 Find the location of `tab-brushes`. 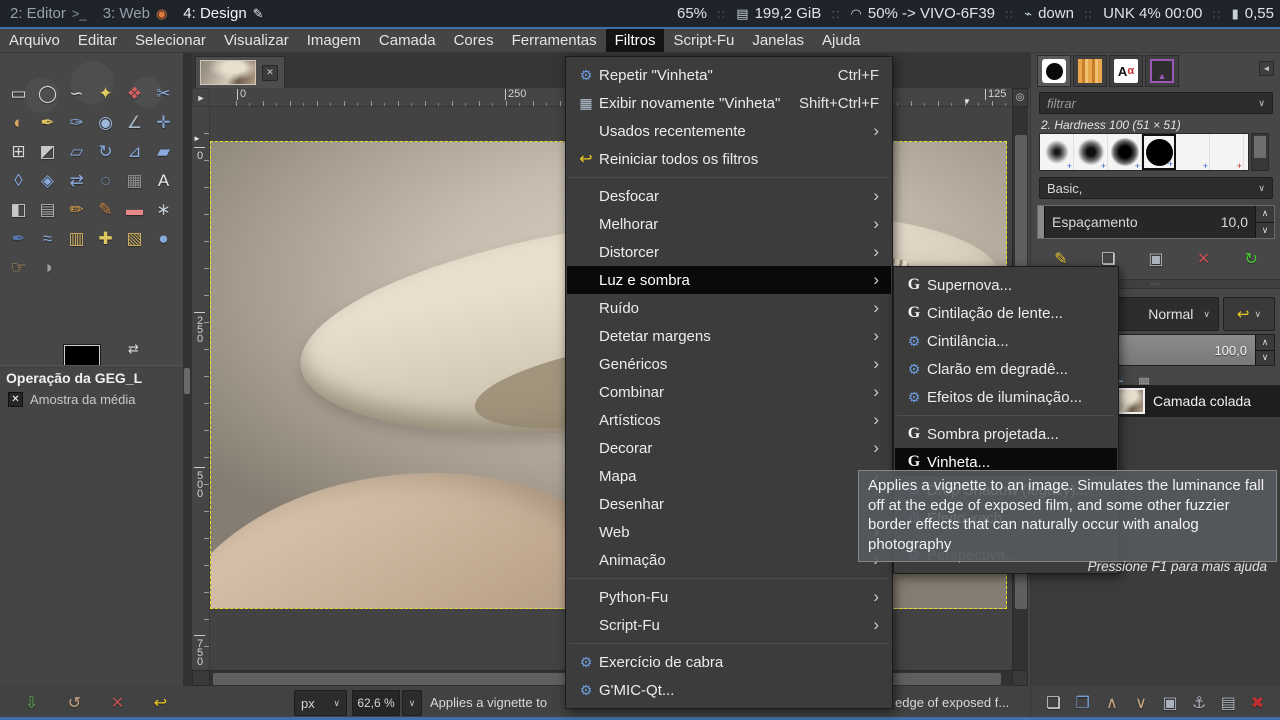

tab-brushes is located at coordinates (1054, 71).